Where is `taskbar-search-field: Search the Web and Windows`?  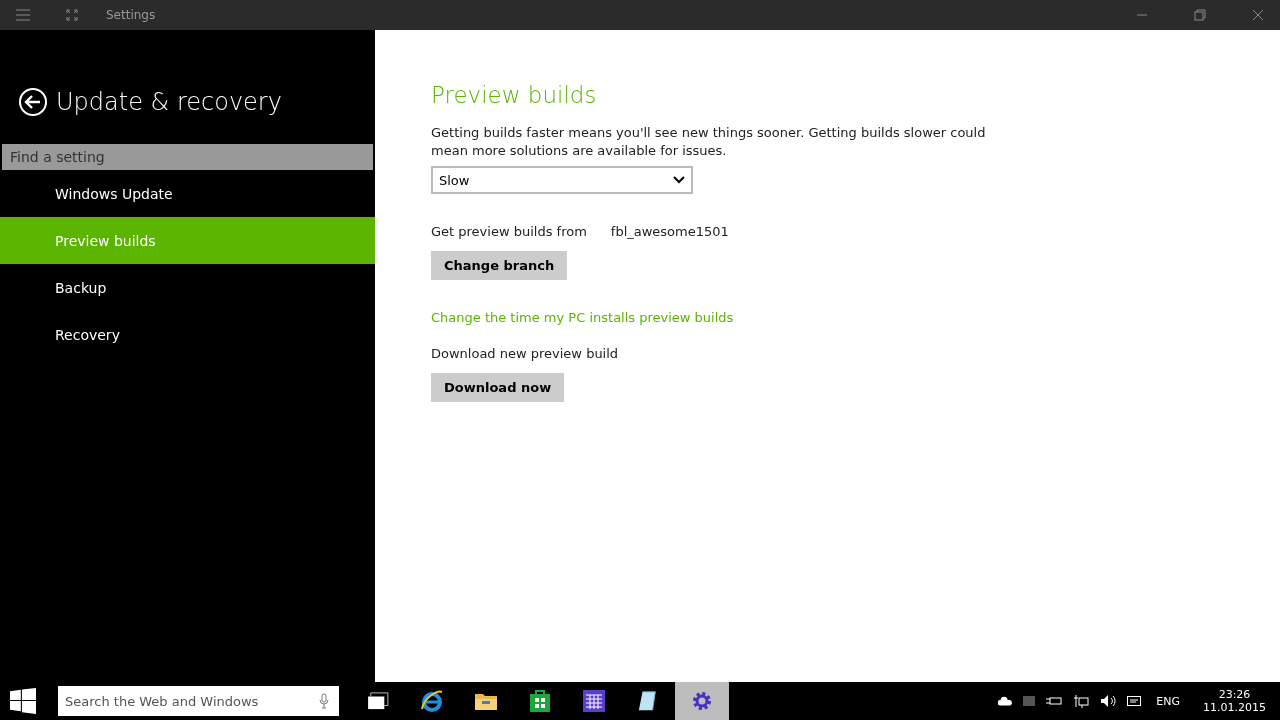 taskbar-search-field: Search the Web and Windows is located at coordinates (198, 701).